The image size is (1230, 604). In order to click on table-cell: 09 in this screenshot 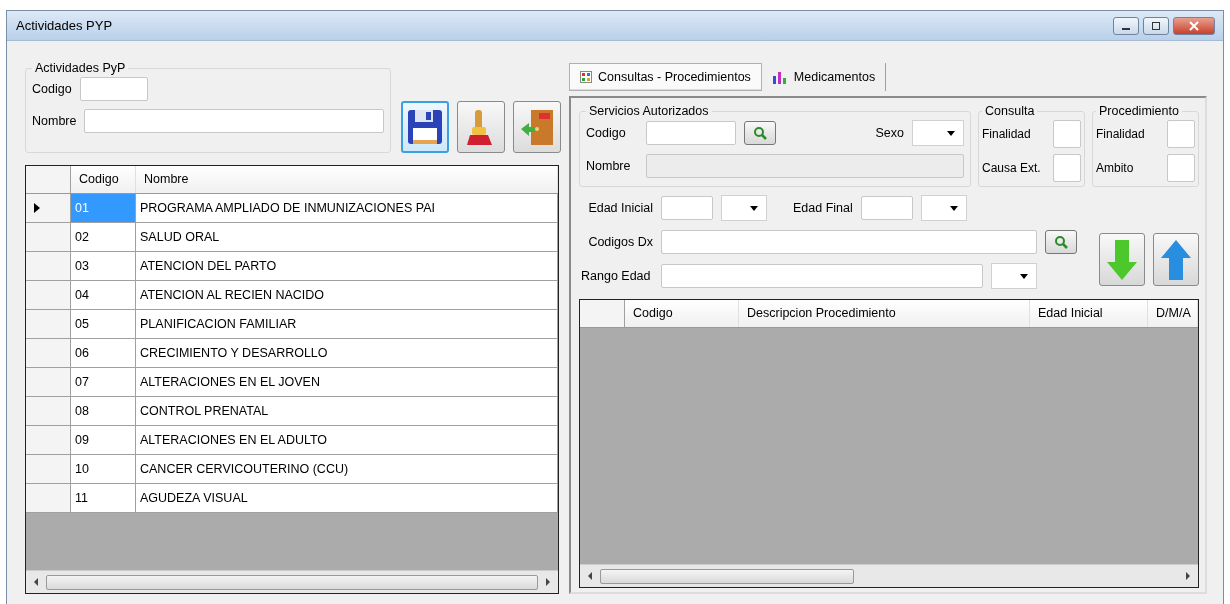, I will do `click(103, 440)`.